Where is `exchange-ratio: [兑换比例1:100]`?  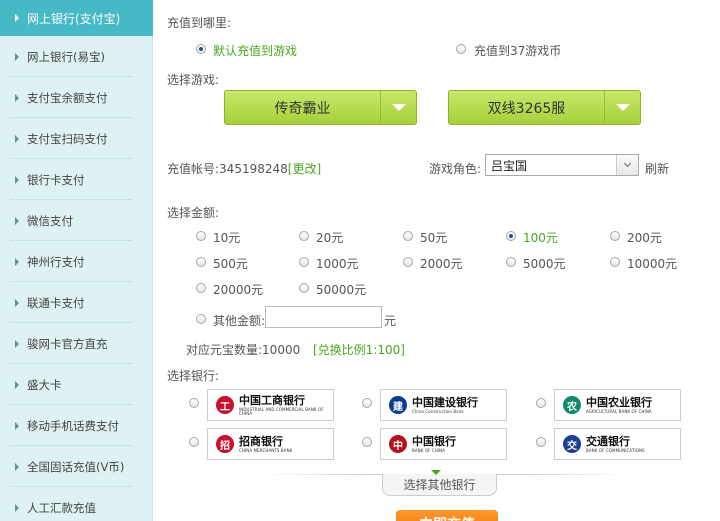 exchange-ratio: [兑换比例1:100] is located at coordinates (359, 350).